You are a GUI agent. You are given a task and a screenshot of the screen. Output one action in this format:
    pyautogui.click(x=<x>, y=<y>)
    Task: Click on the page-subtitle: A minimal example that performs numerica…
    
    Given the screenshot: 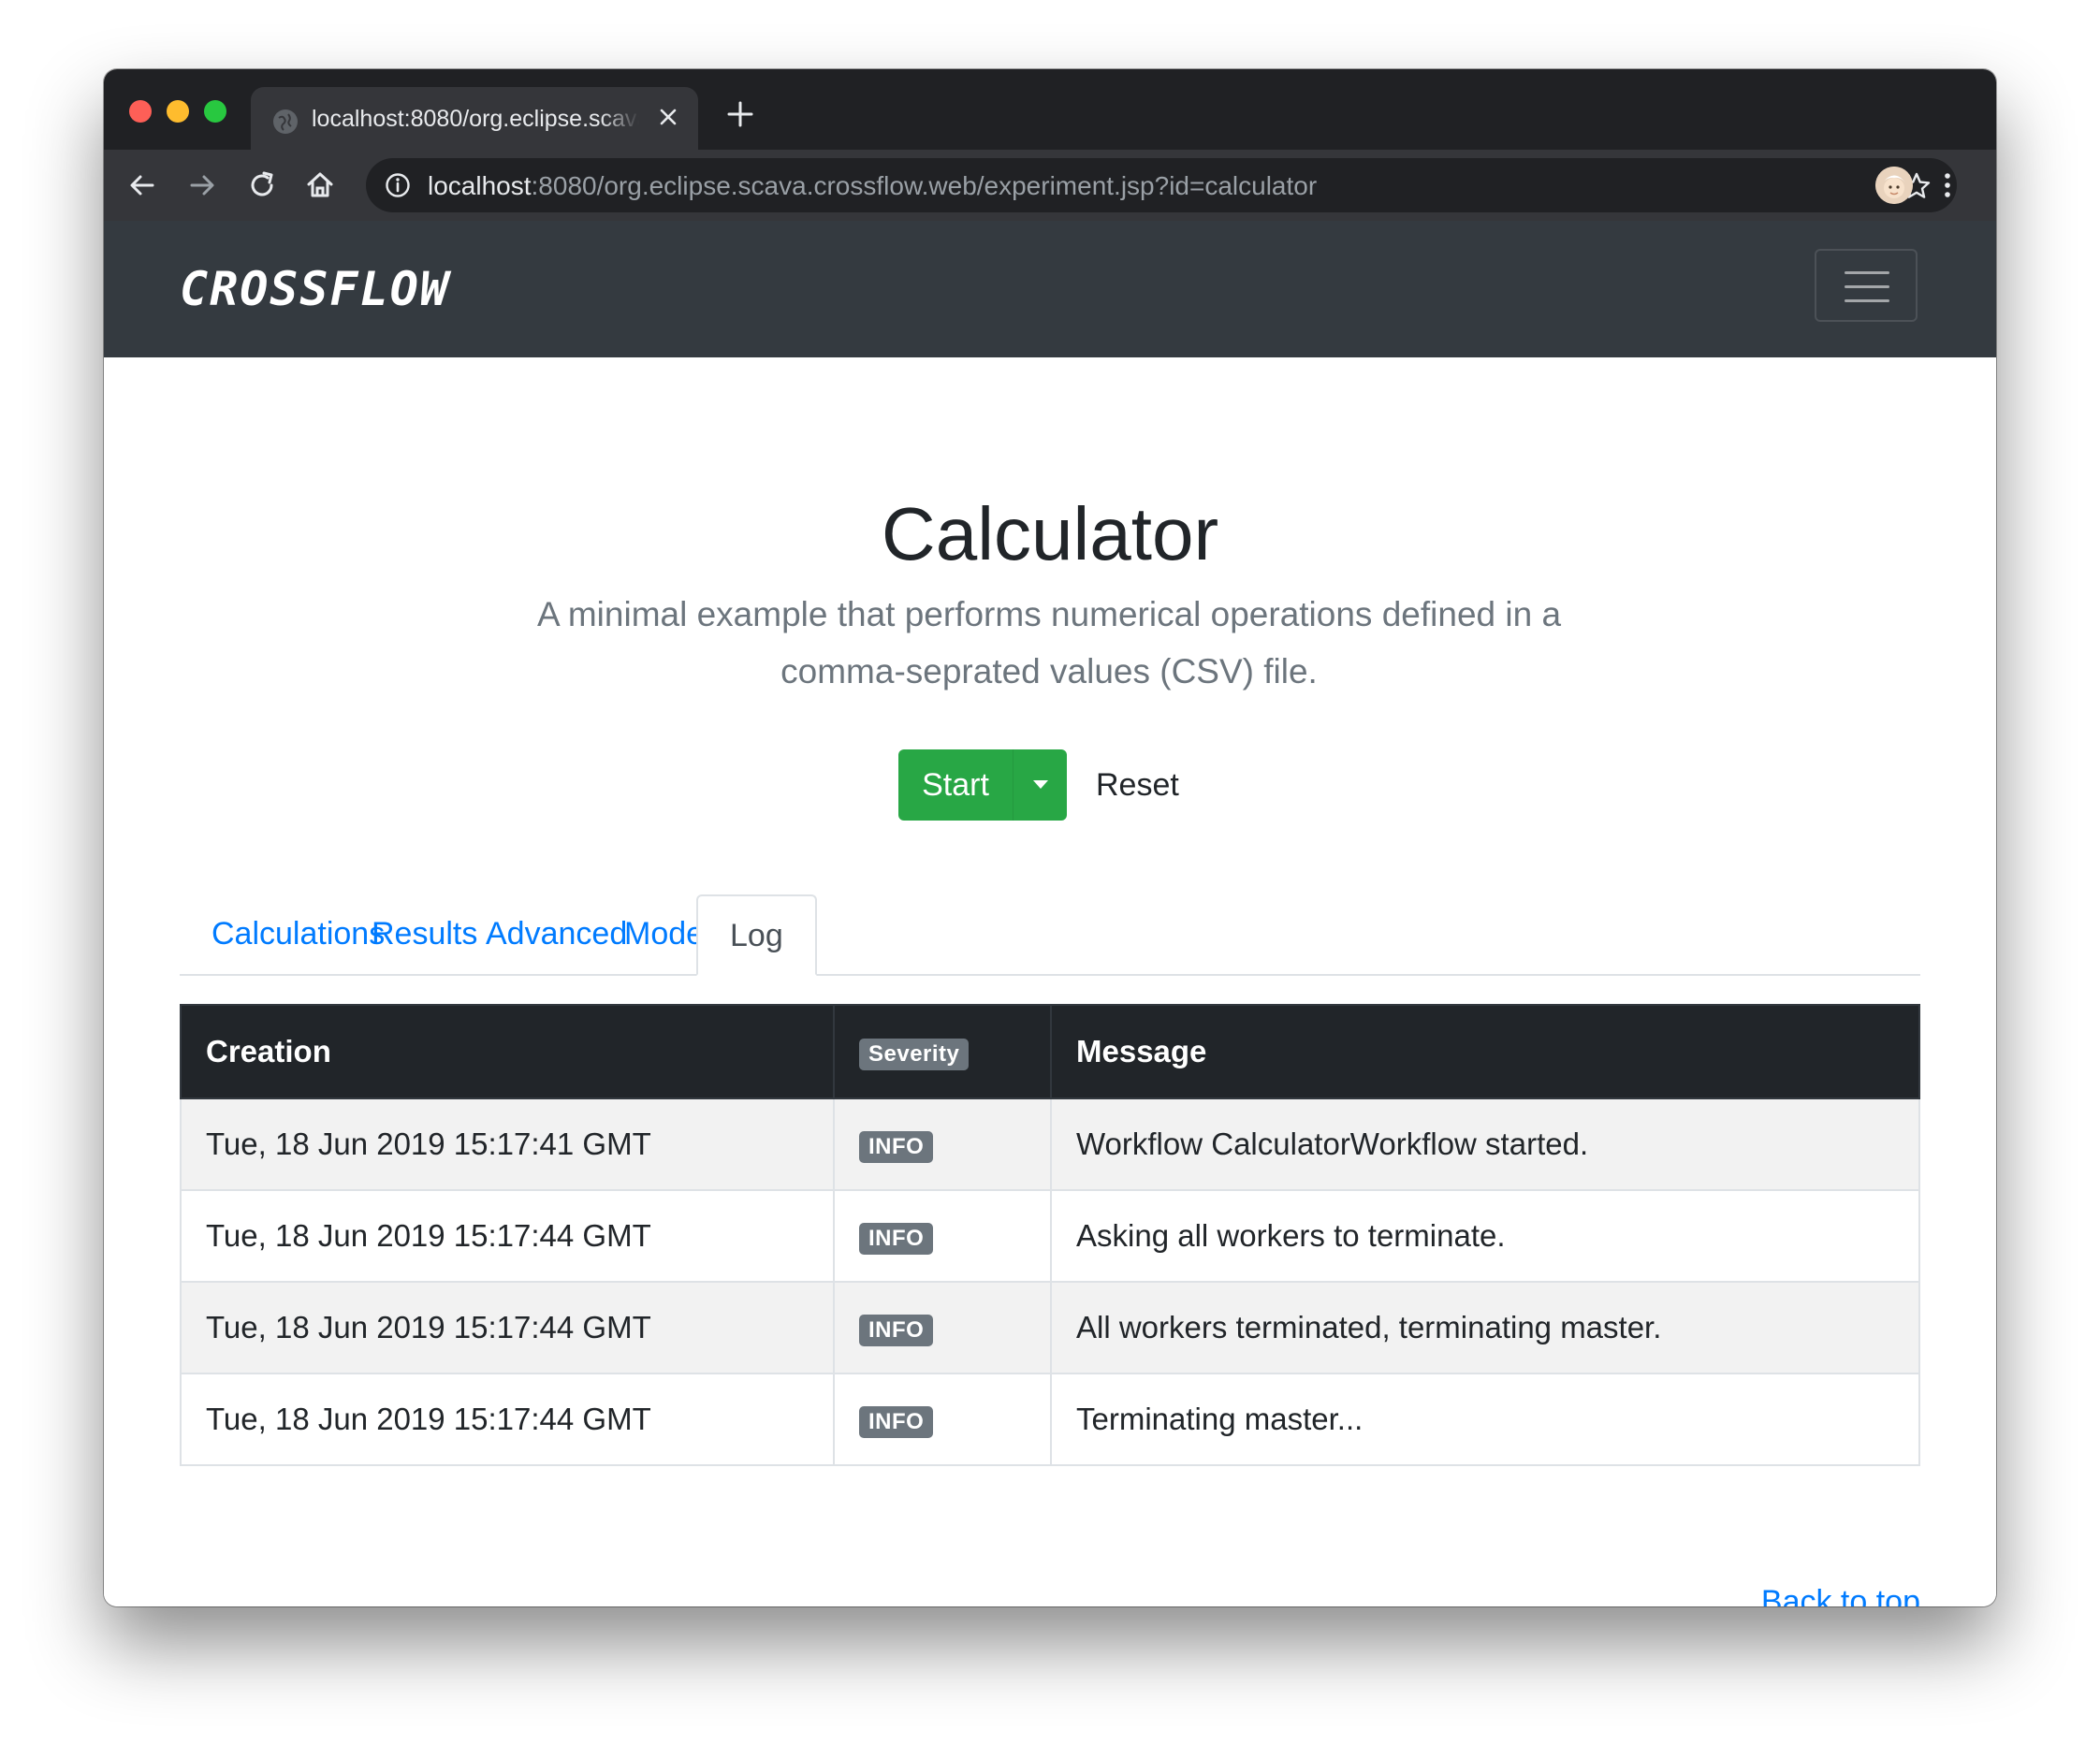 What is the action you would take?
    pyautogui.click(x=1049, y=643)
    